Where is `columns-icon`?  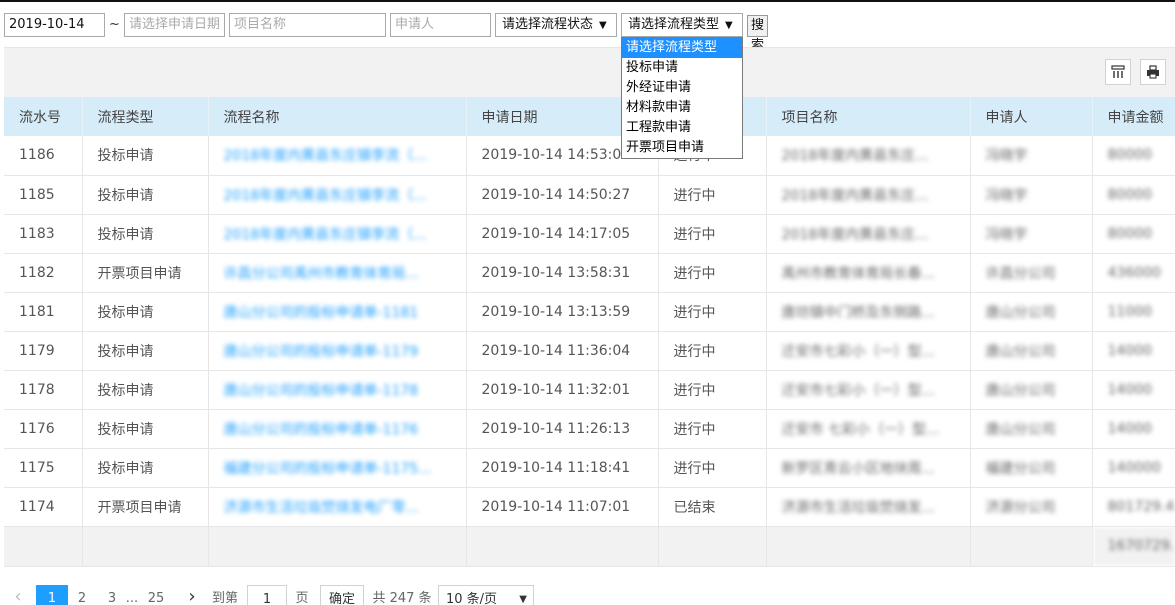 columns-icon is located at coordinates (1118, 72).